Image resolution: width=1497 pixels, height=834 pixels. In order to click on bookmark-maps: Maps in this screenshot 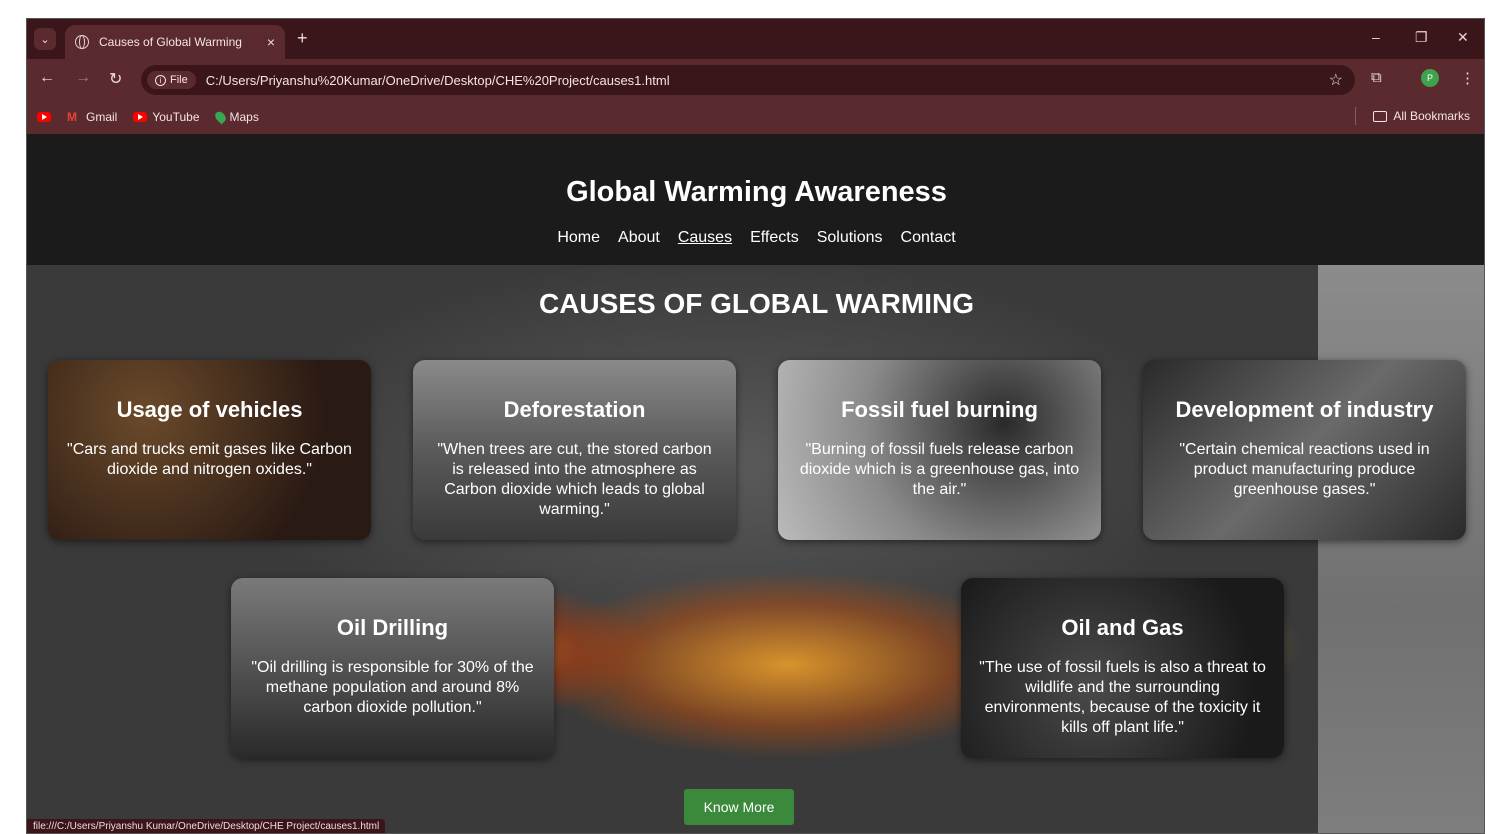, I will do `click(235, 116)`.